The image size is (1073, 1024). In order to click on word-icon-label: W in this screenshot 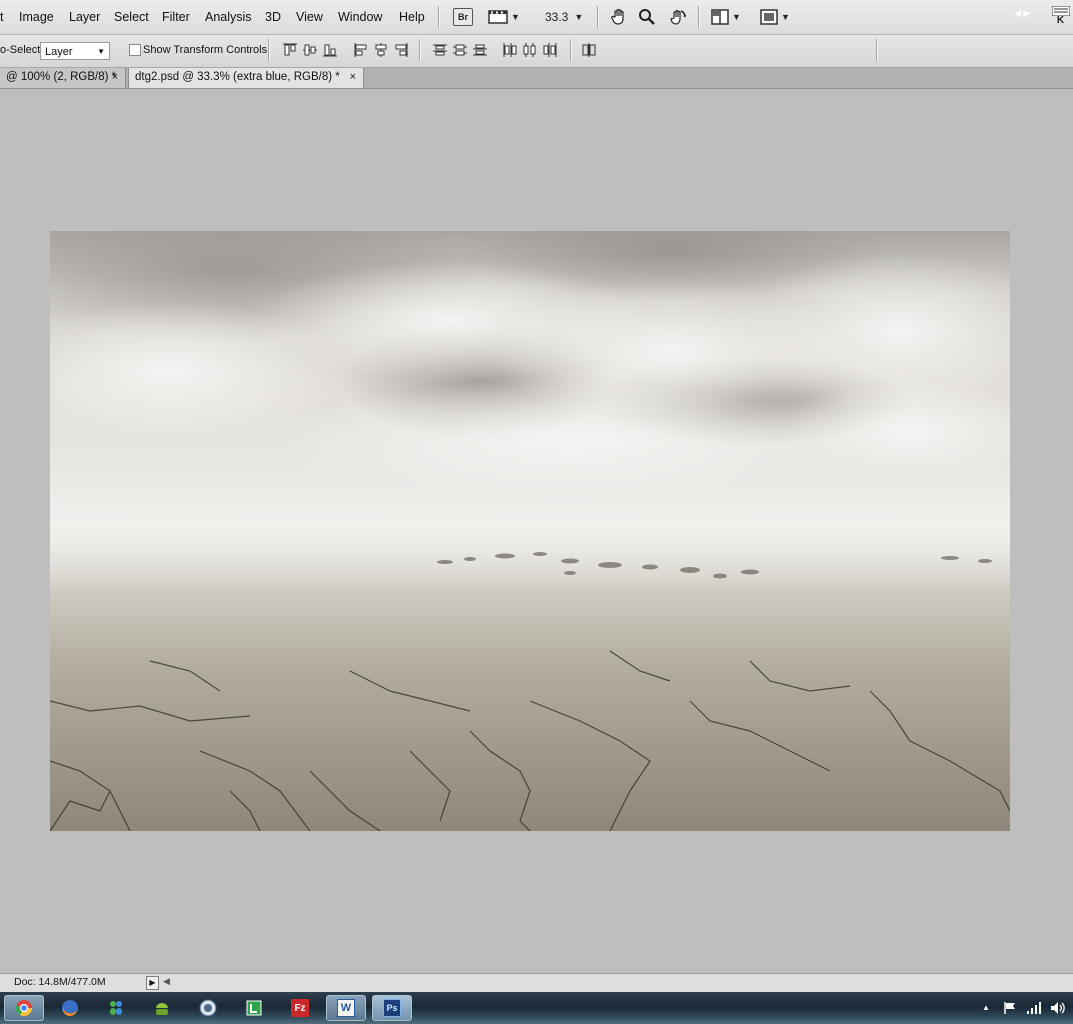, I will do `click(346, 1008)`.